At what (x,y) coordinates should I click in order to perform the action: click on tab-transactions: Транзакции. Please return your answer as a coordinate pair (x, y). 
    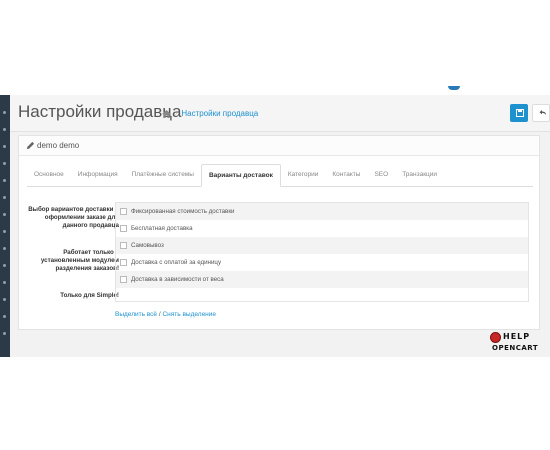
    Looking at the image, I should click on (419, 175).